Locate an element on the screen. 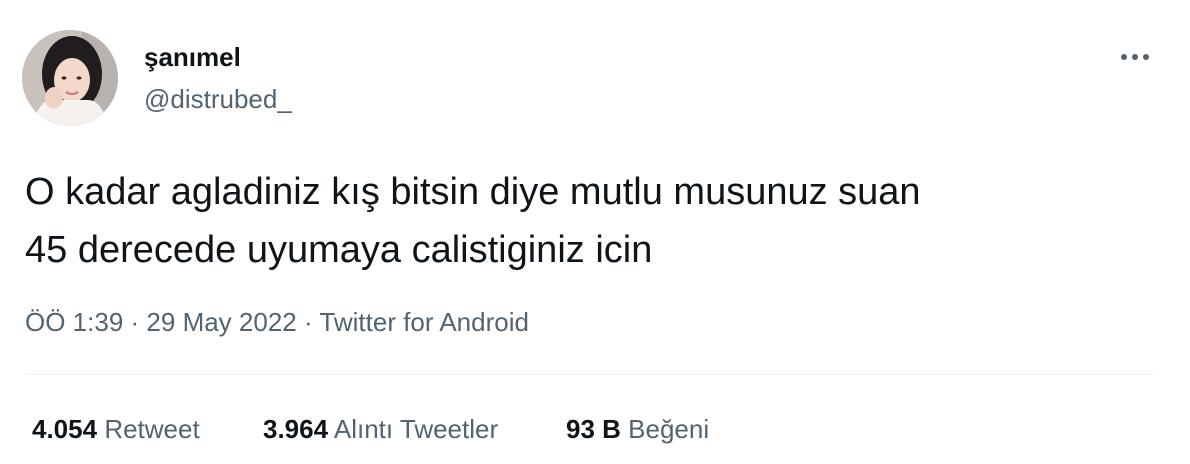  more-horizontal-icon is located at coordinates (1136, 57).